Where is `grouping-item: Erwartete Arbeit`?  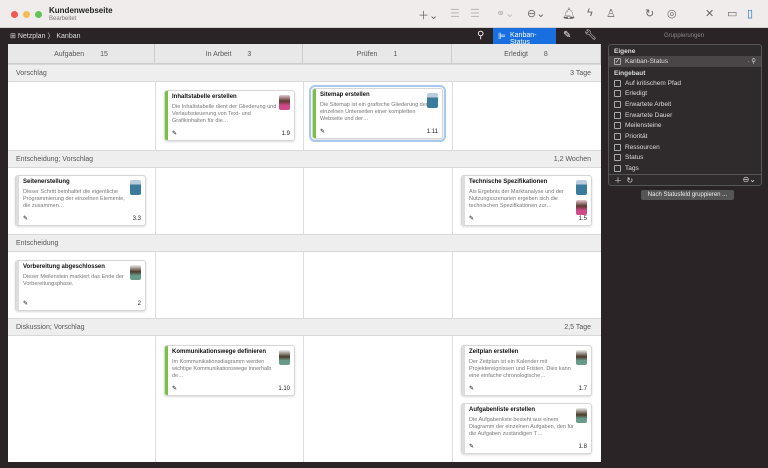 grouping-item: Erwartete Arbeit is located at coordinates (685, 104).